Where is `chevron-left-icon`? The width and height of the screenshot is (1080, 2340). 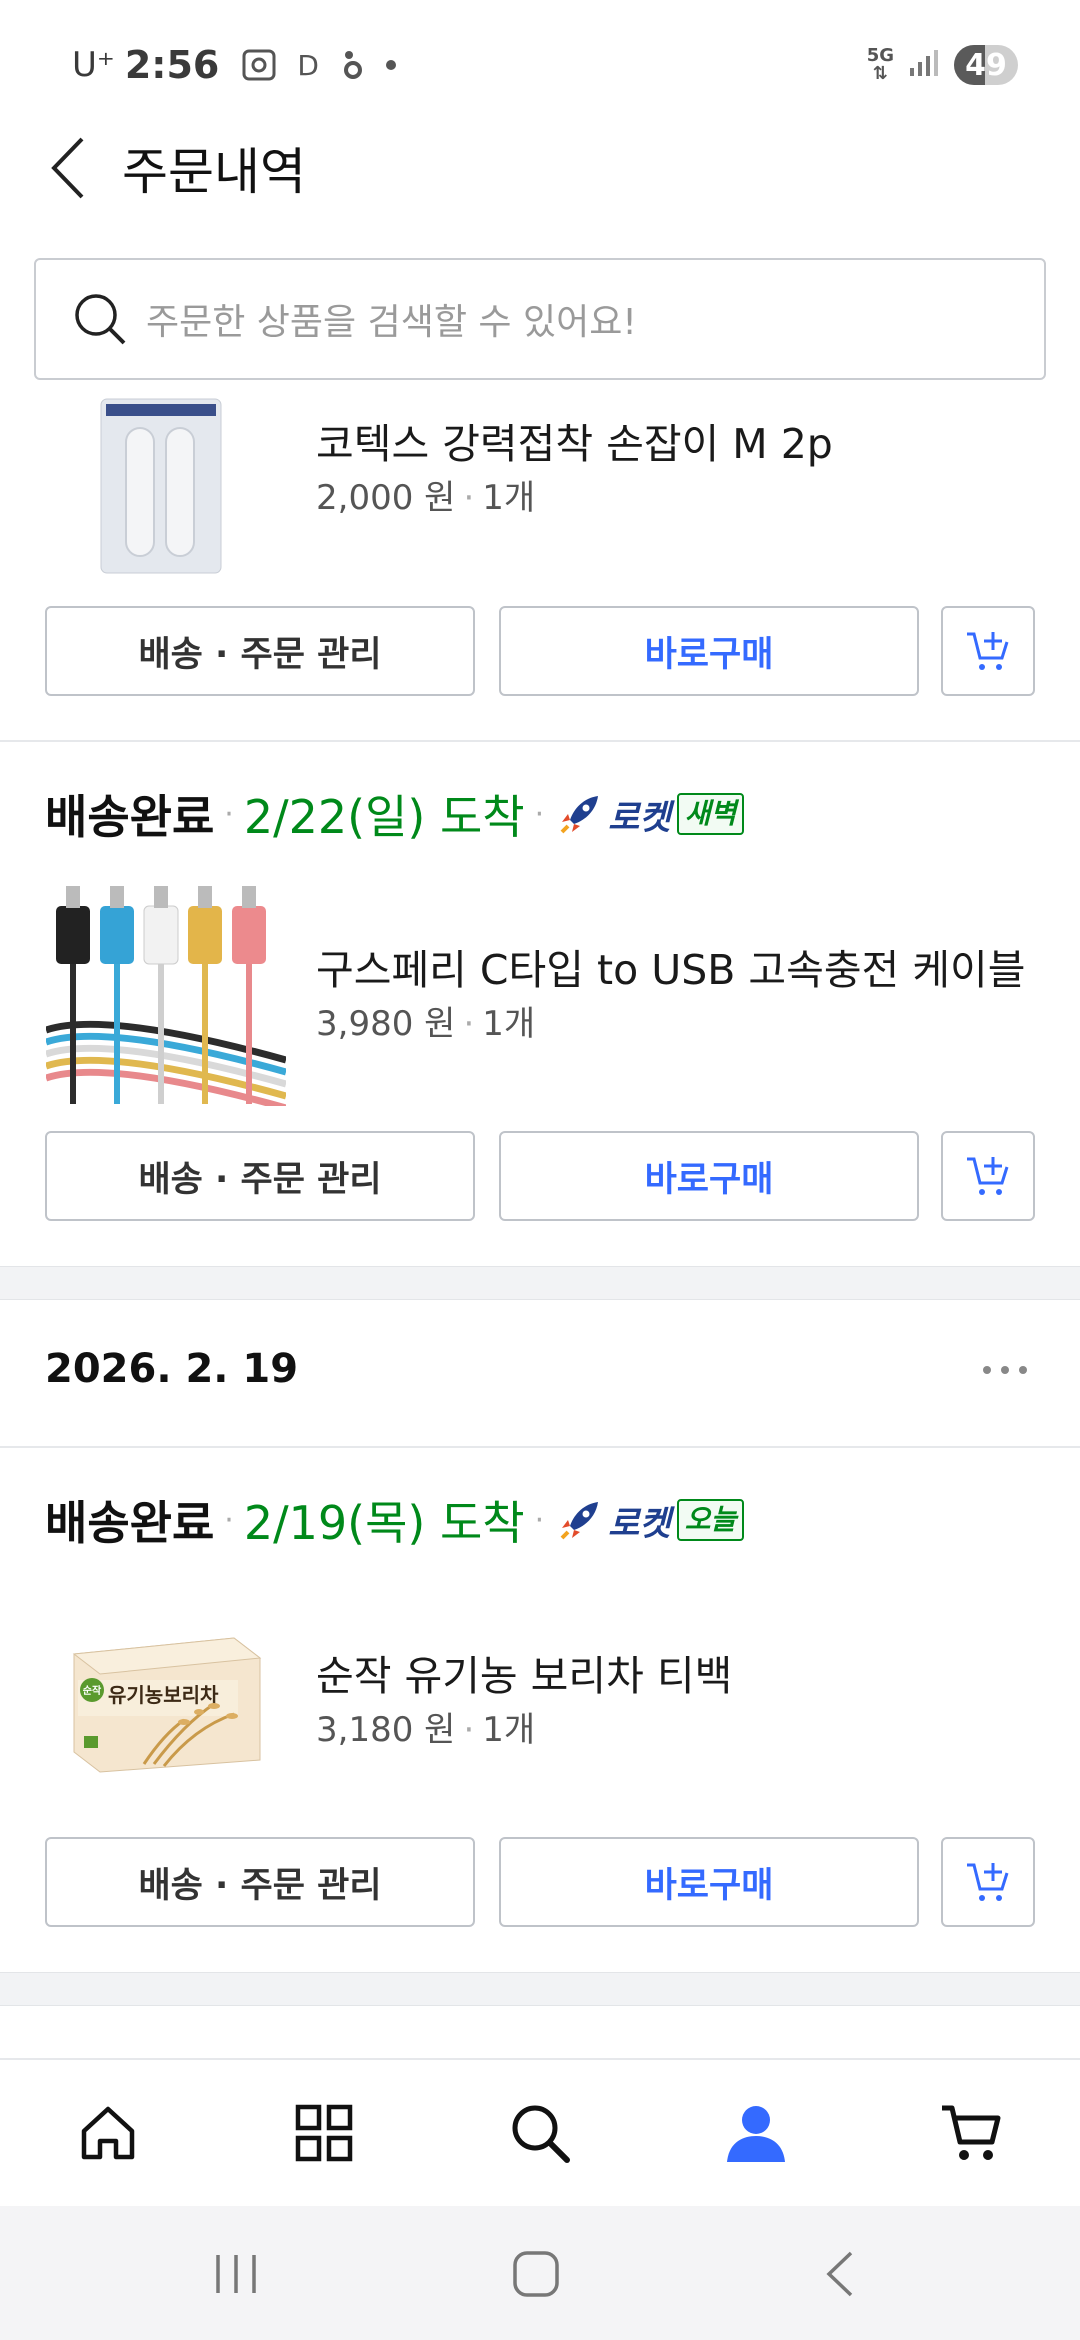
chevron-left-icon is located at coordinates (67, 168).